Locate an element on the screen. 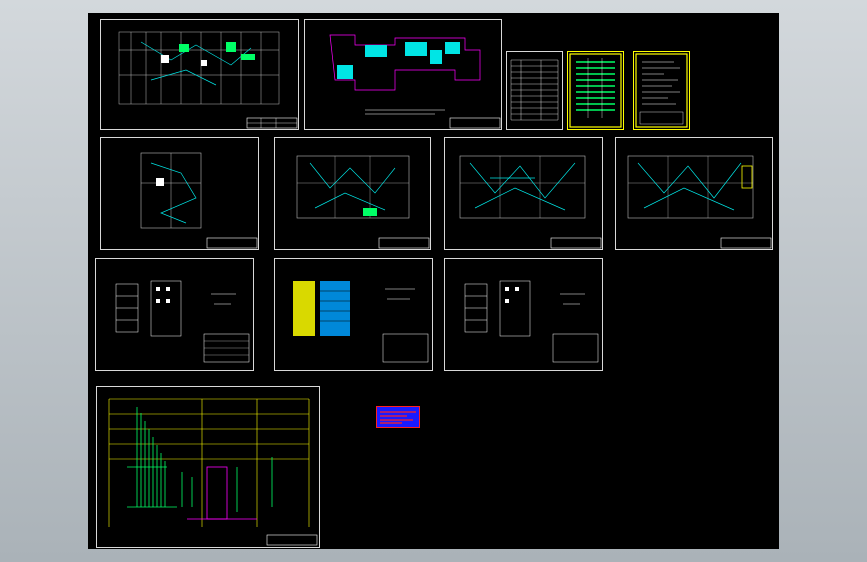 Image resolution: width=867 pixels, height=562 pixels. notes-drawing is located at coordinates (661, 90).